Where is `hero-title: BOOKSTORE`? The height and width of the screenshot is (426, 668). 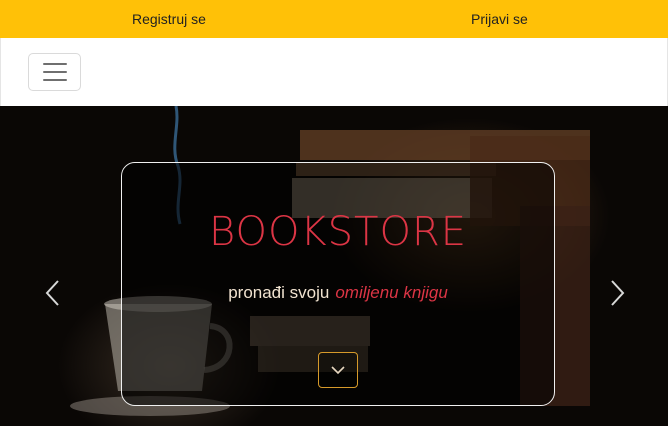
hero-title: BOOKSTORE is located at coordinates (338, 232).